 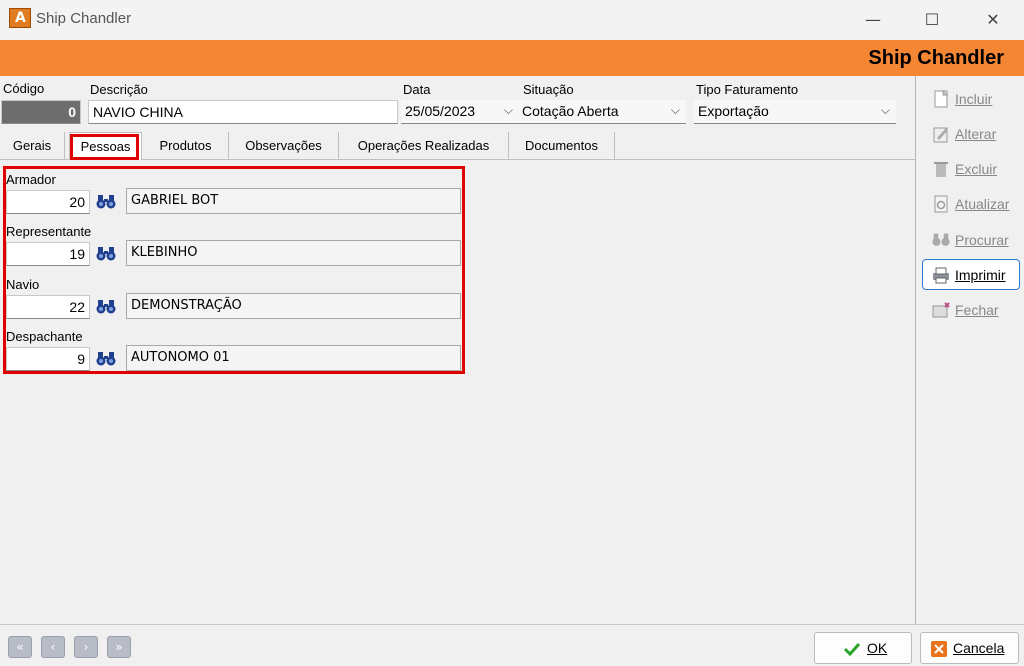 I want to click on banner-title: Ship Chandler, so click(x=936, y=58).